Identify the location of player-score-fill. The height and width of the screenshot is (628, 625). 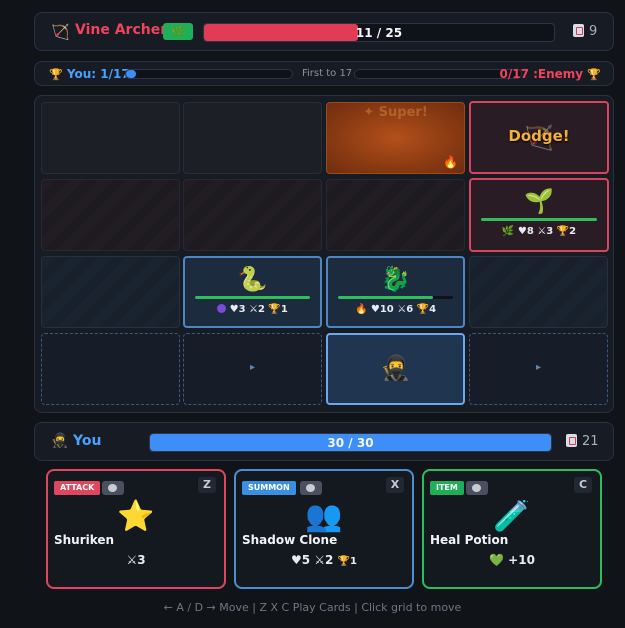
(131, 74).